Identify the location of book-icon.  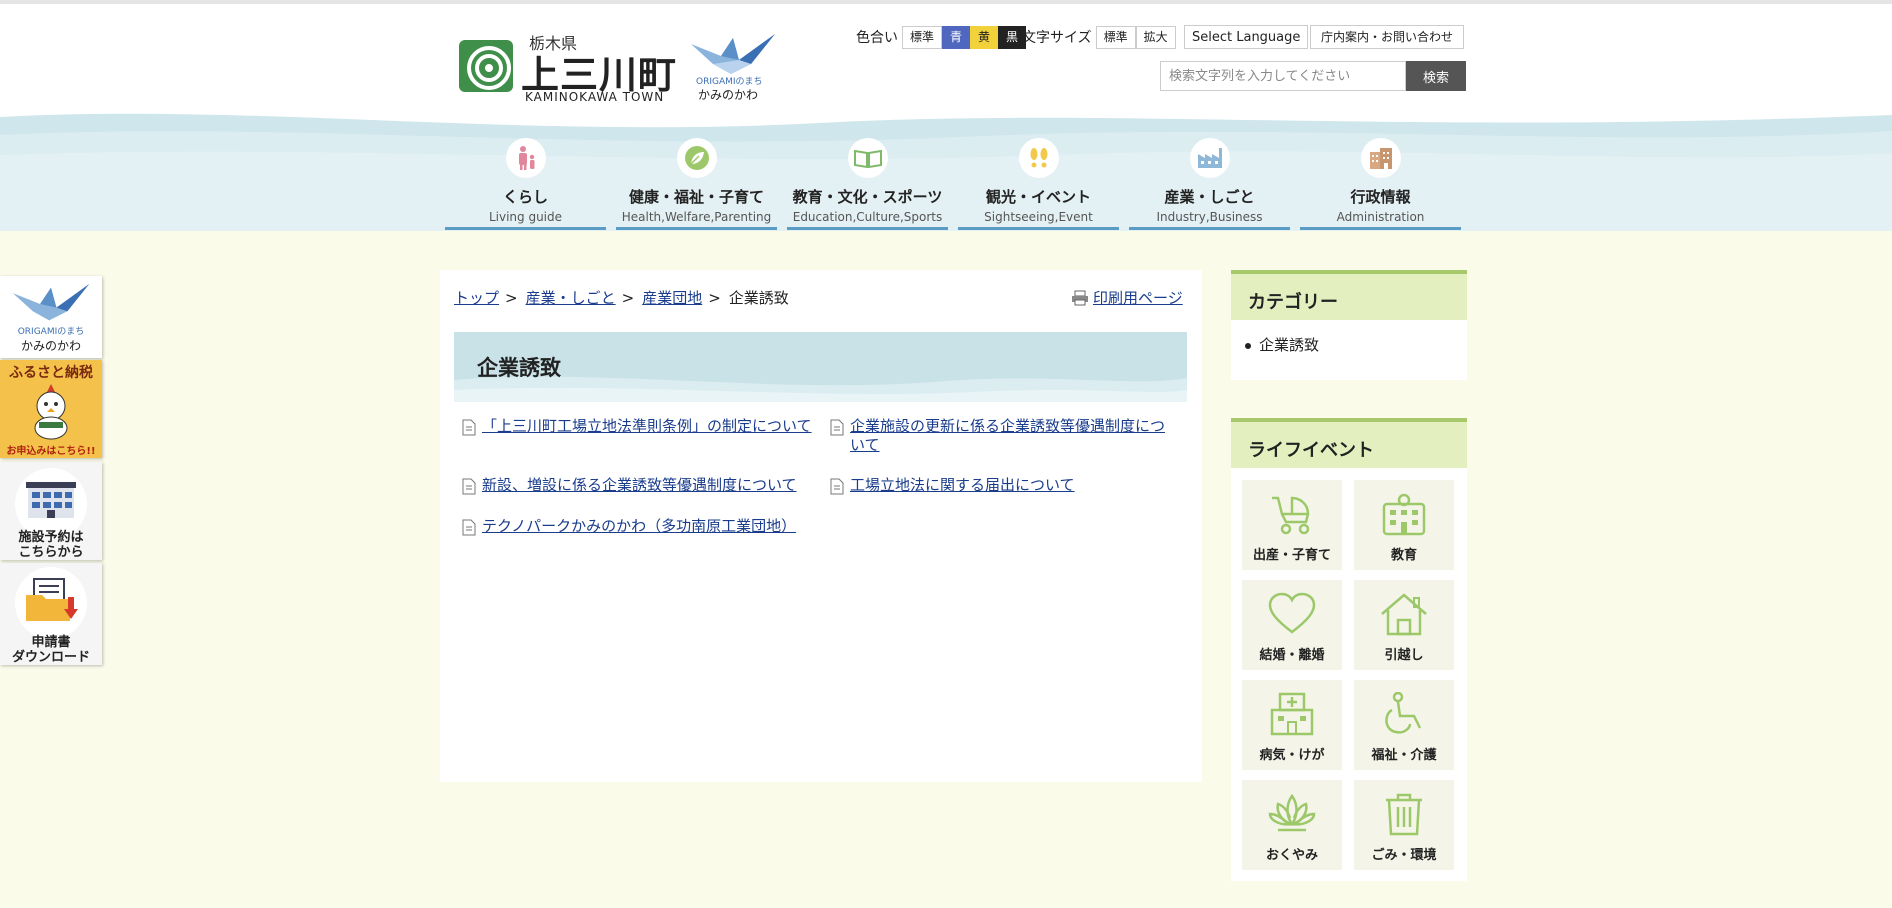
(867, 158).